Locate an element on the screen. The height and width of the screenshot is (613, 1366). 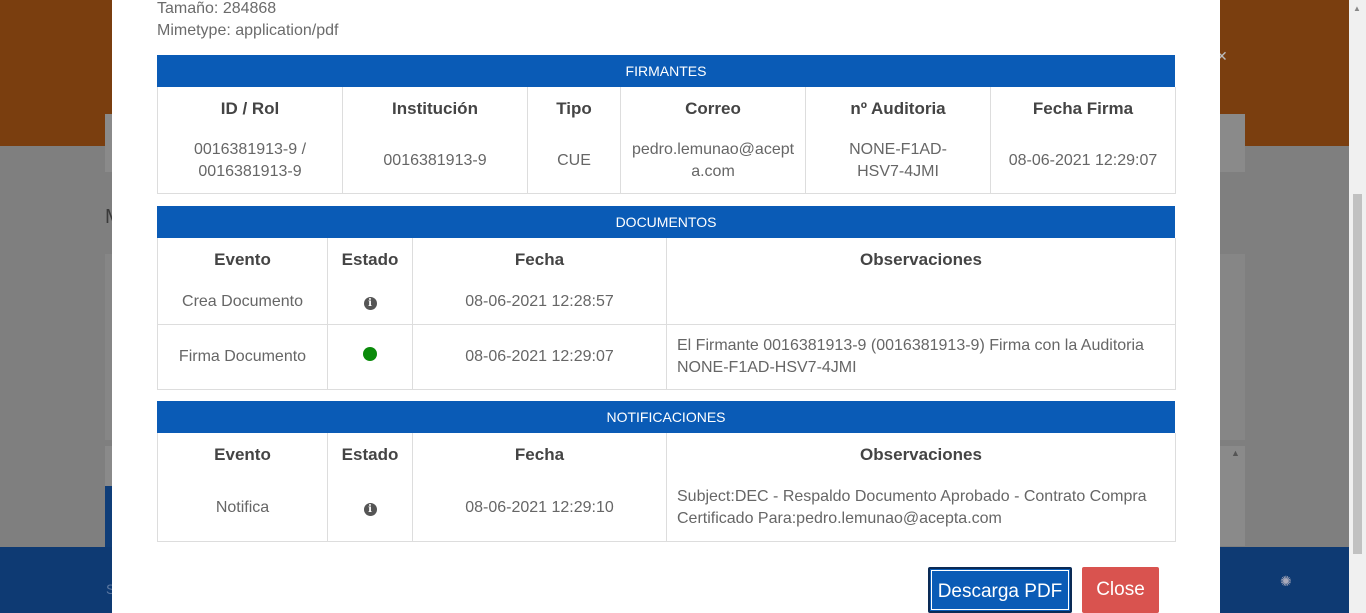
correo-cell: pedro.lemunao@acepta.com is located at coordinates (713, 161).